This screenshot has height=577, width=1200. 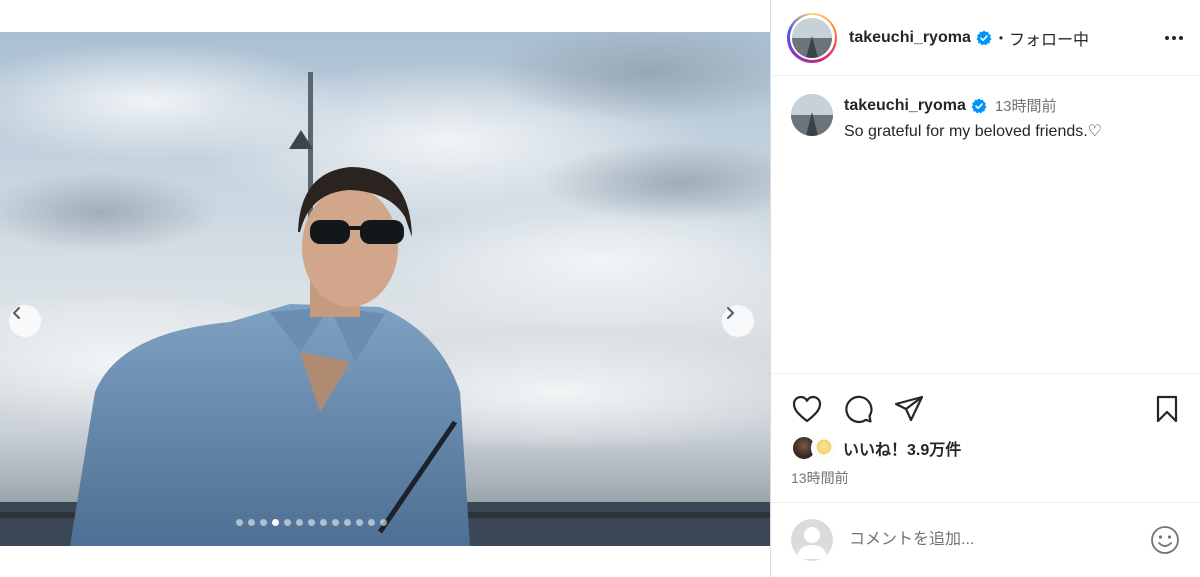 I want to click on story-ring, so click(x=812, y=37).